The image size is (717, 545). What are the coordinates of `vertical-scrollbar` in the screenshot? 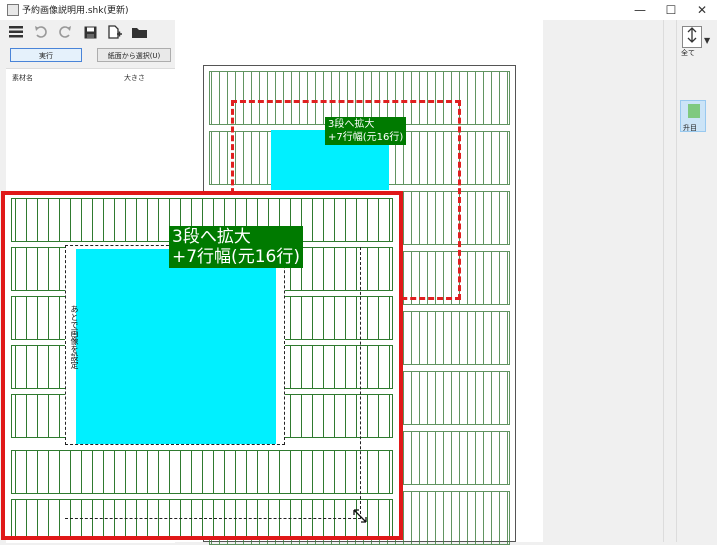 It's located at (669, 281).